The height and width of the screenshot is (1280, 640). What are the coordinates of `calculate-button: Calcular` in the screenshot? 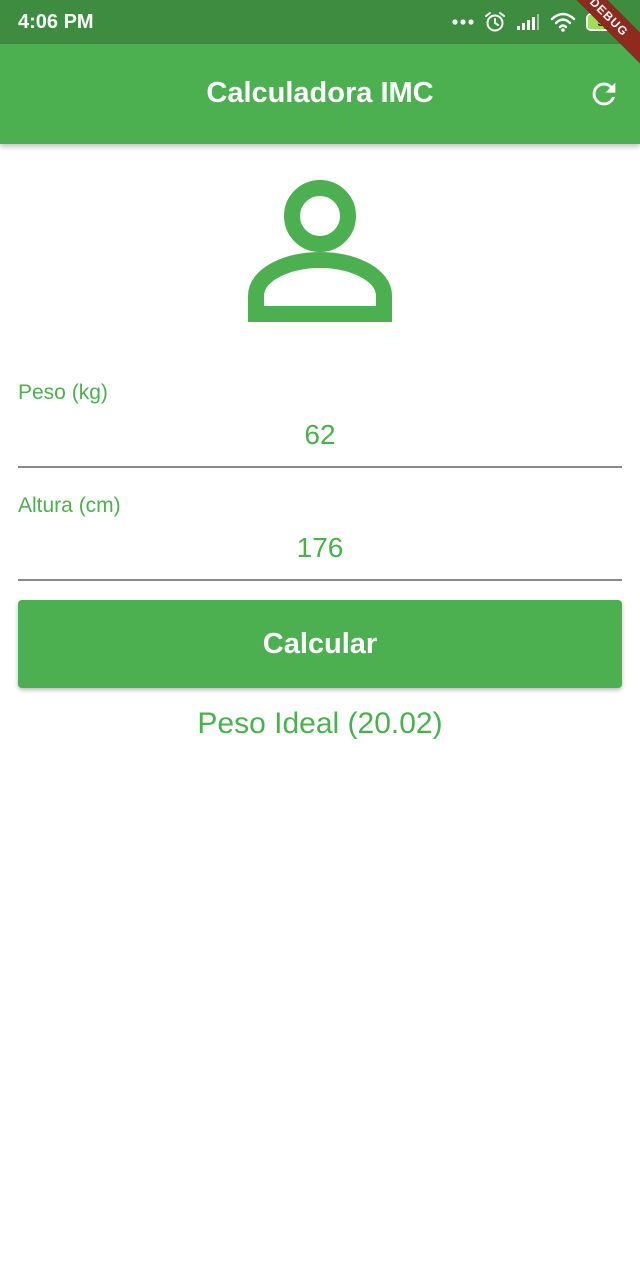 It's located at (320, 644).